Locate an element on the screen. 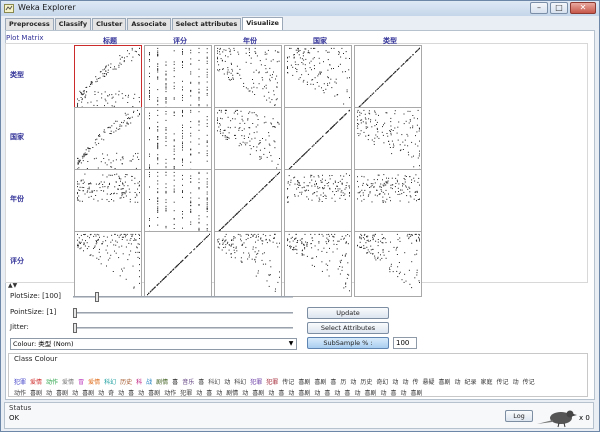 This screenshot has height=432, width=600. tab-preprocess: Preprocess is located at coordinates (29, 24).